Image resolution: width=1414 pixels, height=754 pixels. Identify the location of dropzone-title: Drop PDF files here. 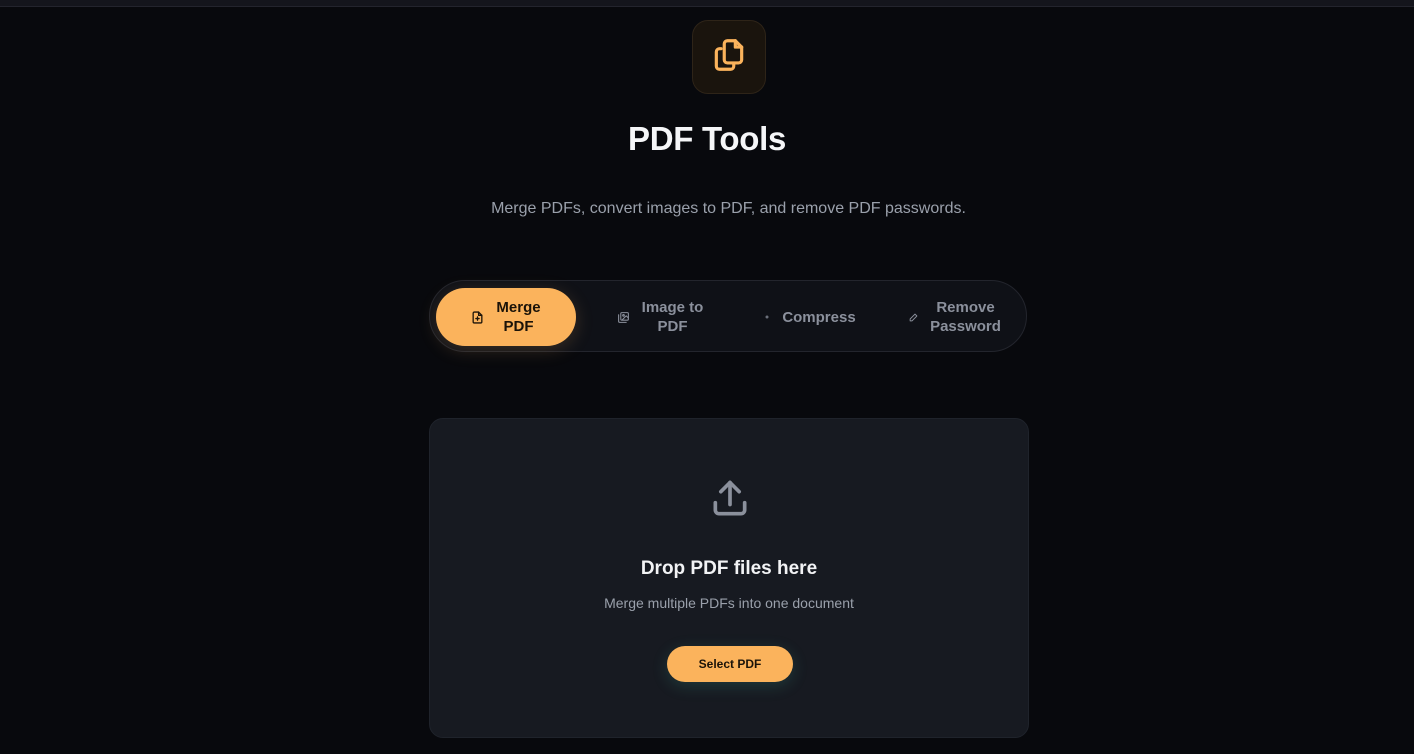
(729, 568).